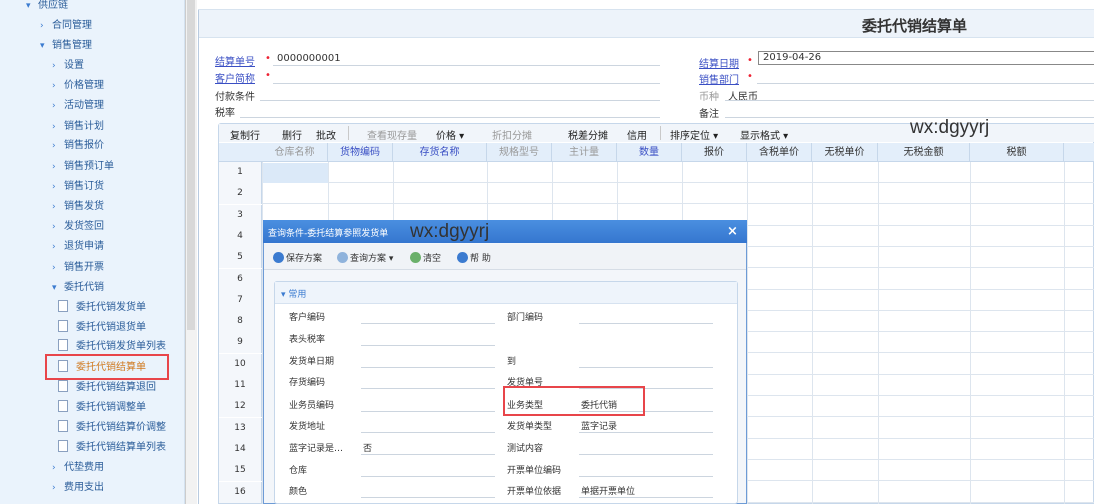 The width and height of the screenshot is (1094, 504). What do you see at coordinates (78, 468) in the screenshot?
I see `sidebar-item: › 代垫费用` at bounding box center [78, 468].